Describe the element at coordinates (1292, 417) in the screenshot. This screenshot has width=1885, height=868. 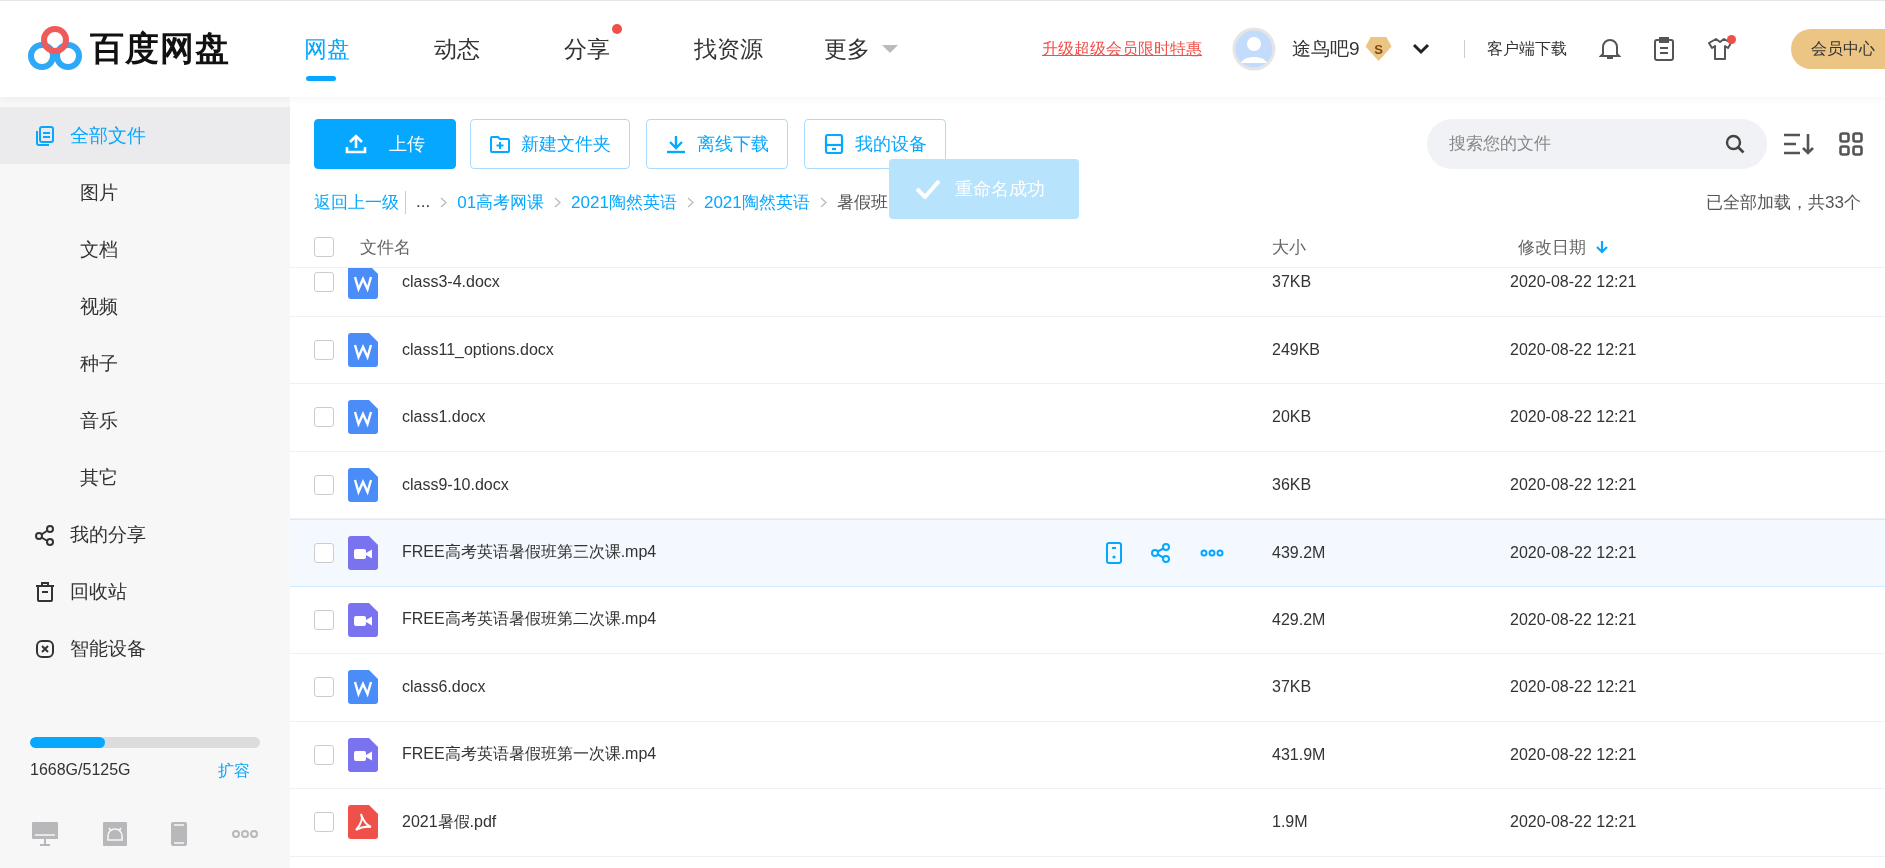
I see `file-size: 20KB` at that location.